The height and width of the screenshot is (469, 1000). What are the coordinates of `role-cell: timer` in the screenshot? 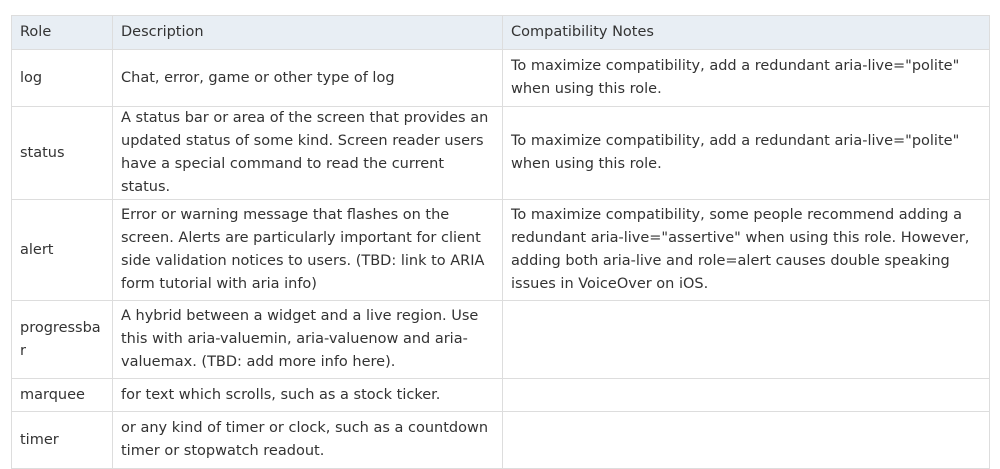 It's located at (62, 440).